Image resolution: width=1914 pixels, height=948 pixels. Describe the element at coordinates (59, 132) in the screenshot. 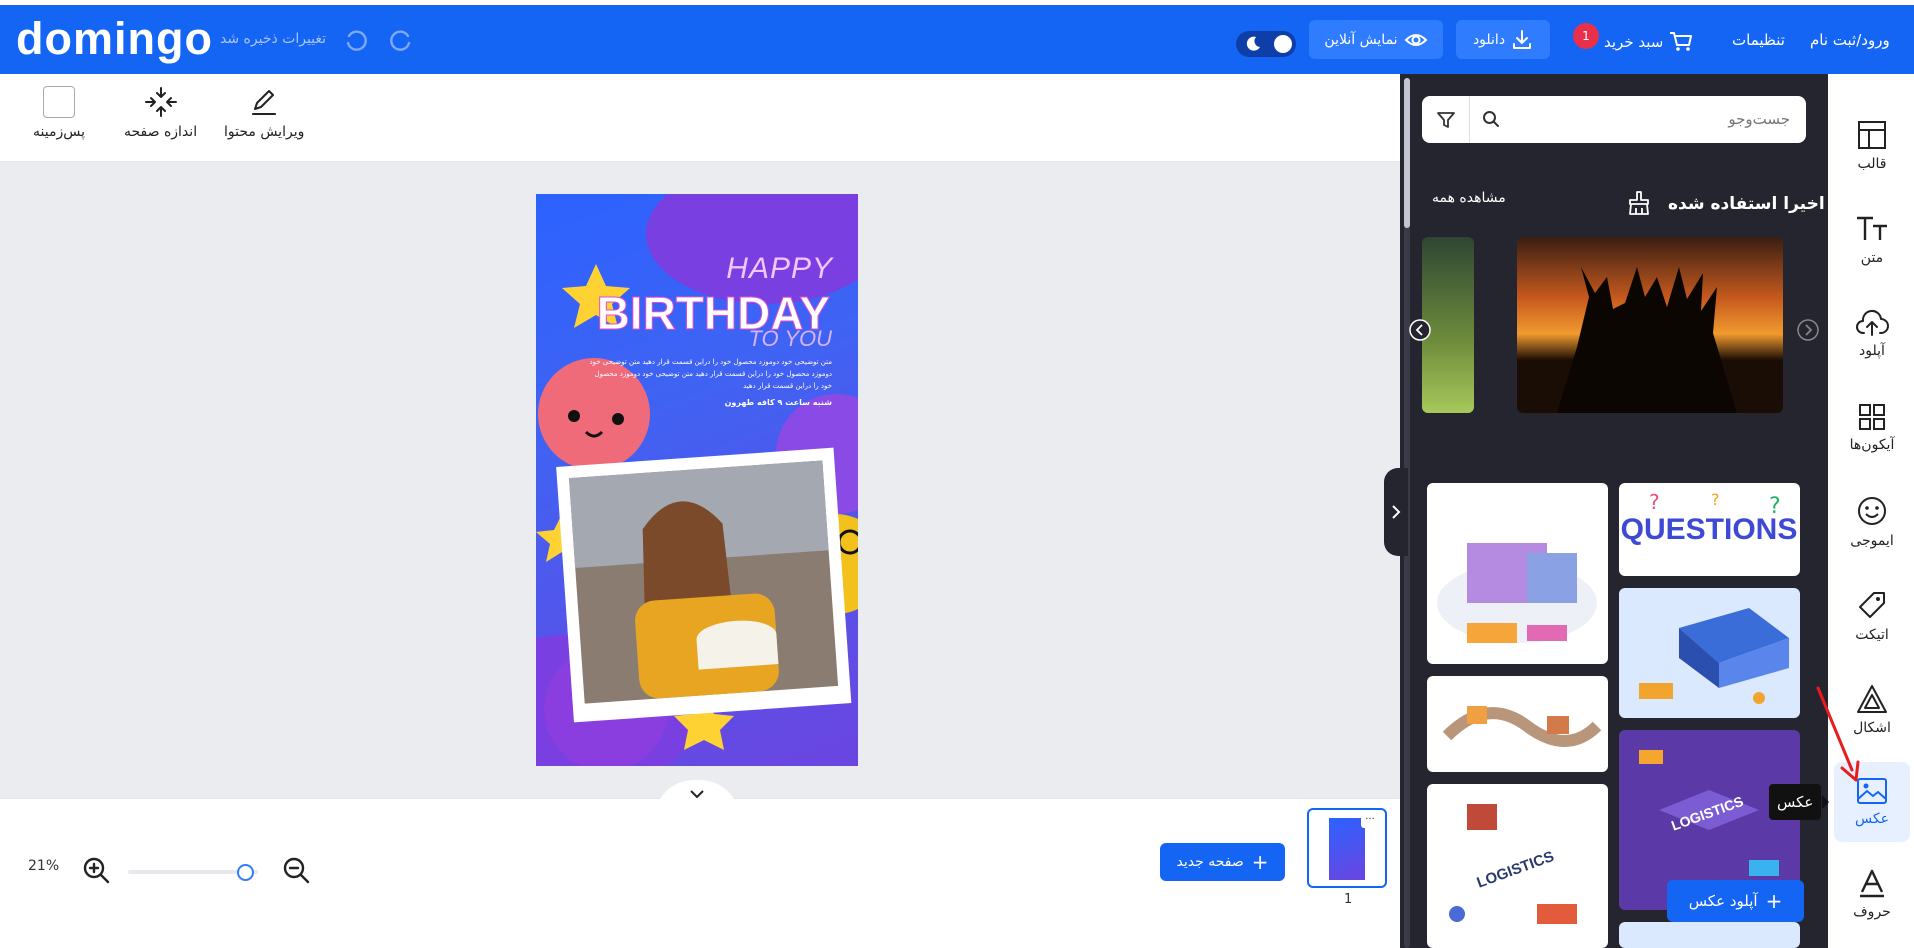

I see `background-label: پس‌زمینه` at that location.